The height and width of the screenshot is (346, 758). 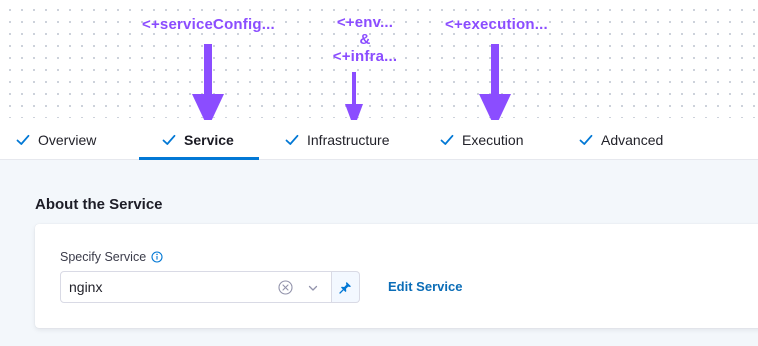 What do you see at coordinates (99, 204) in the screenshot?
I see `section-title: About the Service` at bounding box center [99, 204].